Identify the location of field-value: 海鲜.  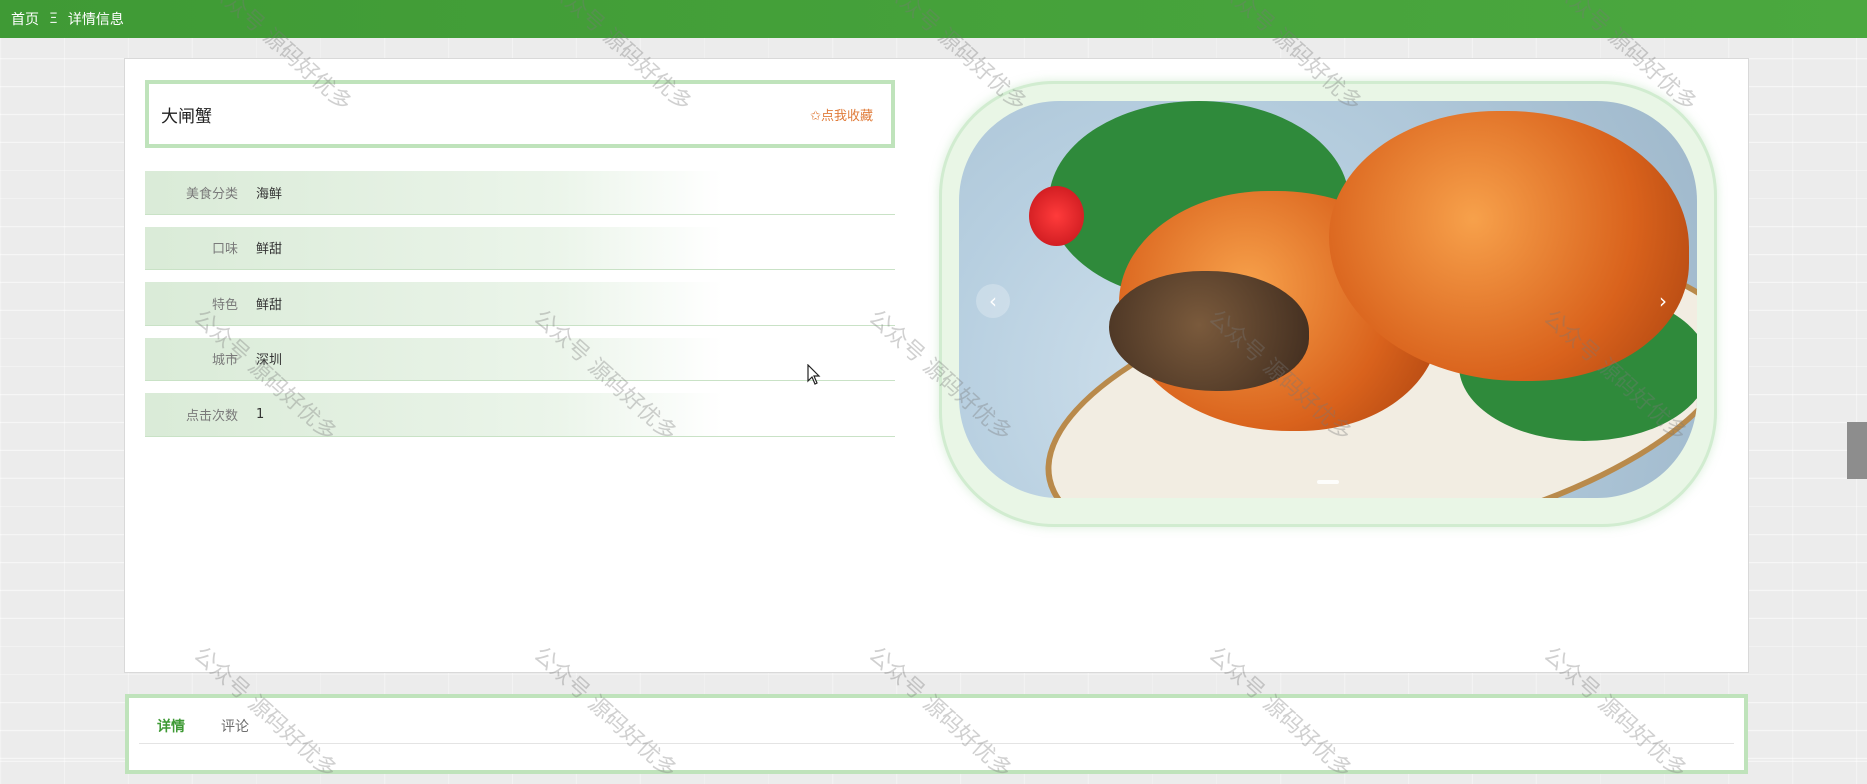
(269, 194).